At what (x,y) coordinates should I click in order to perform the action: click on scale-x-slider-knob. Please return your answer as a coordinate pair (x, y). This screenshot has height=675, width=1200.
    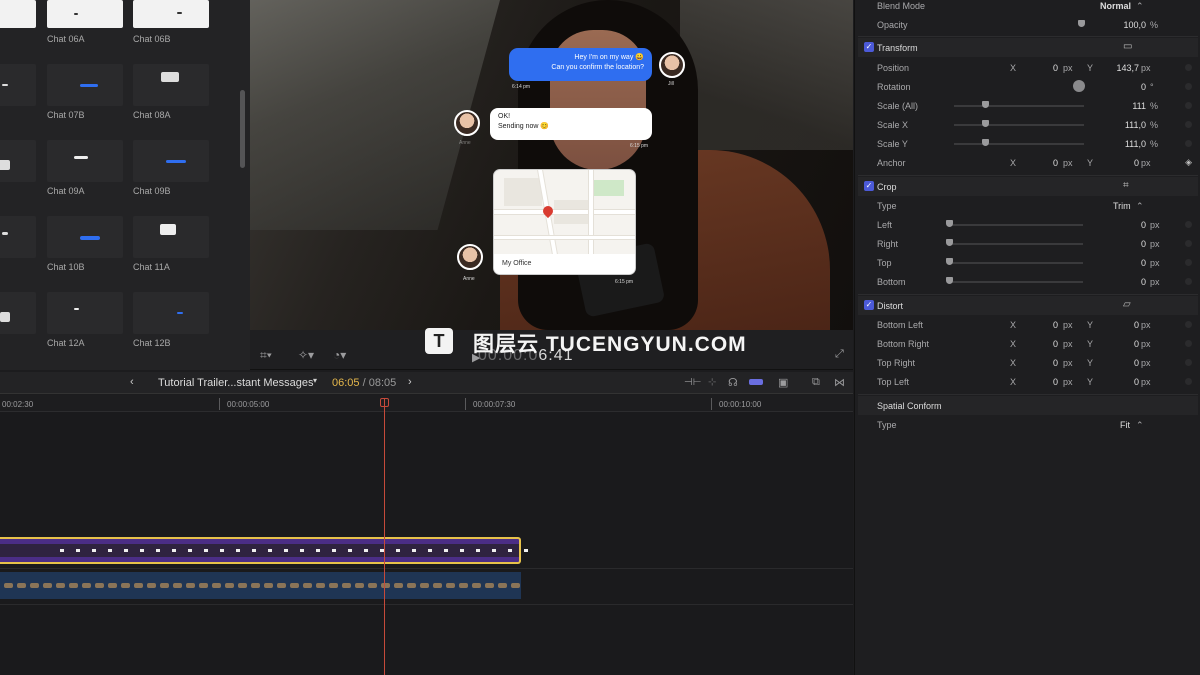
    Looking at the image, I should click on (985, 123).